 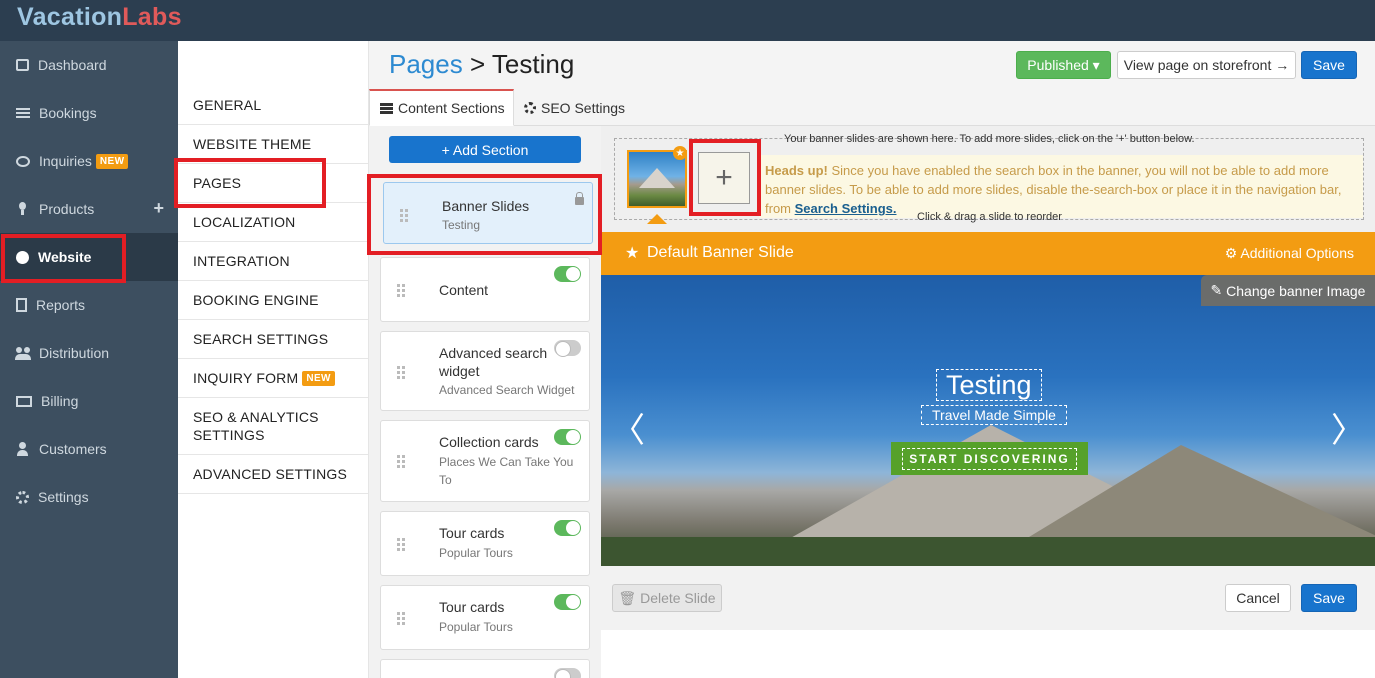 I want to click on sidebar-item-label: Settings, so click(x=63, y=497).